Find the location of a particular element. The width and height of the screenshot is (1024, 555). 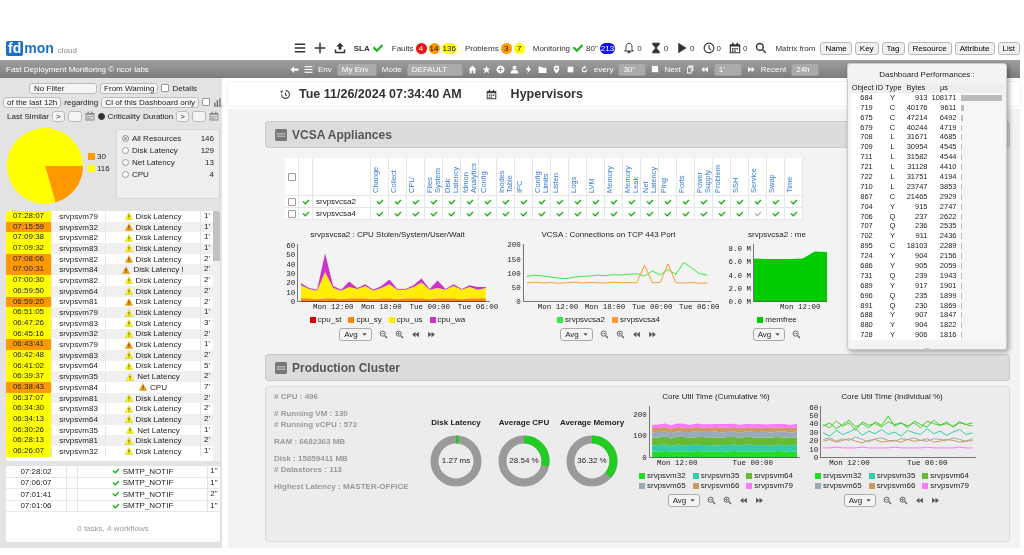

time-cell: 06:26:07 is located at coordinates (28, 451).